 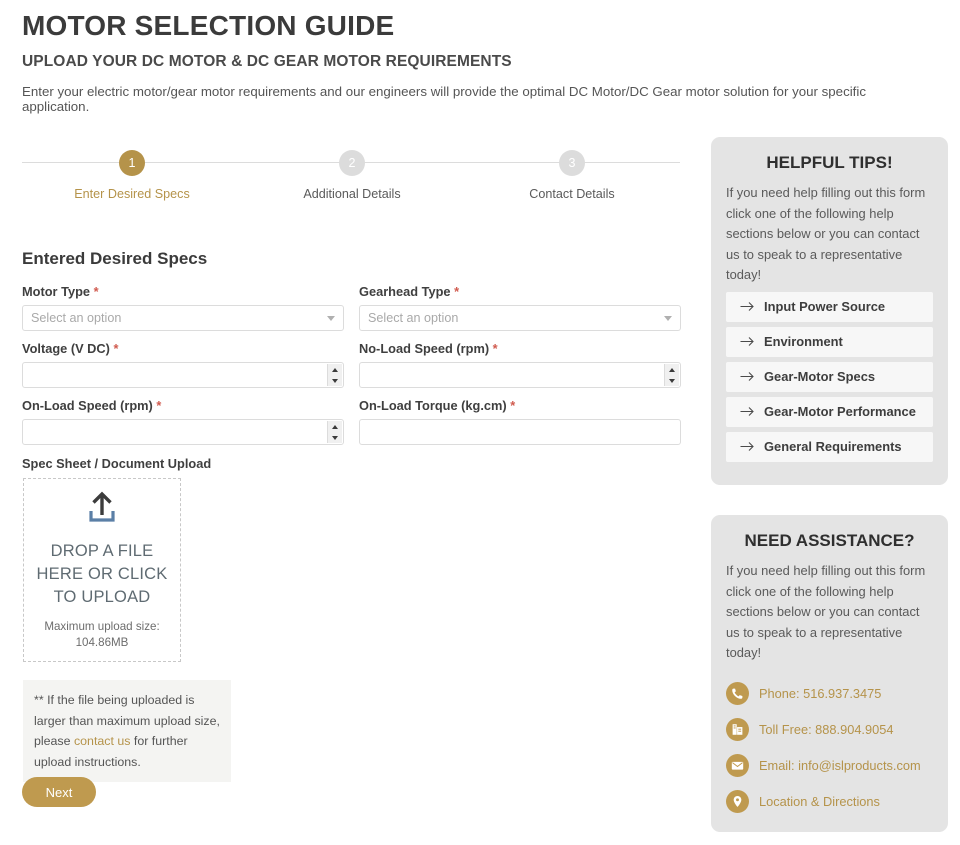 What do you see at coordinates (102, 642) in the screenshot?
I see `max-size-value: 104.86MB` at bounding box center [102, 642].